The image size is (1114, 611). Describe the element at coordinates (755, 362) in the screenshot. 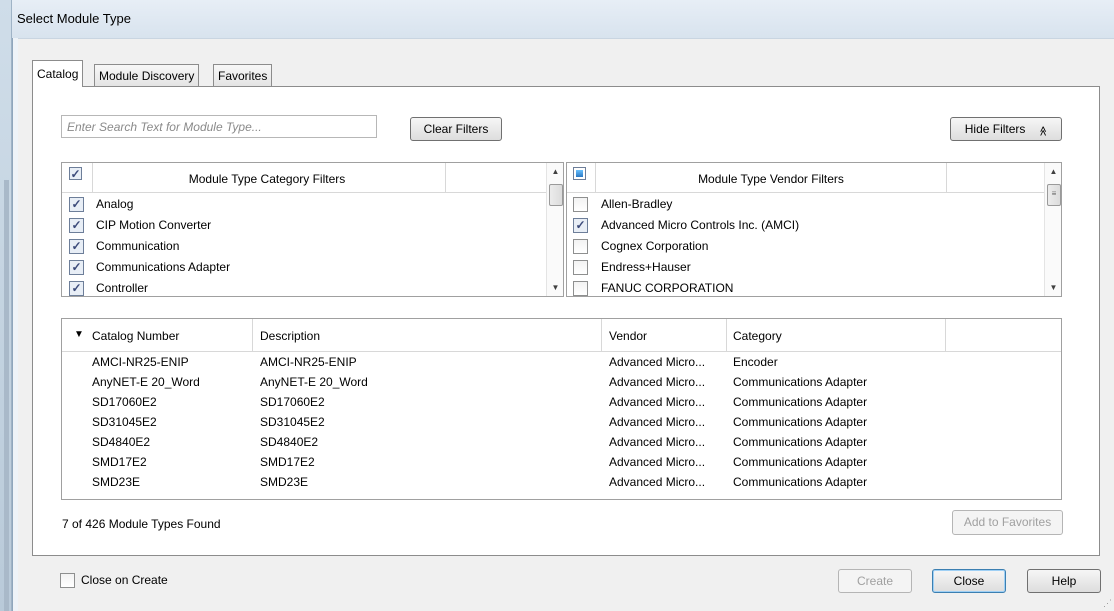

I see `category-cell: Encoder` at that location.